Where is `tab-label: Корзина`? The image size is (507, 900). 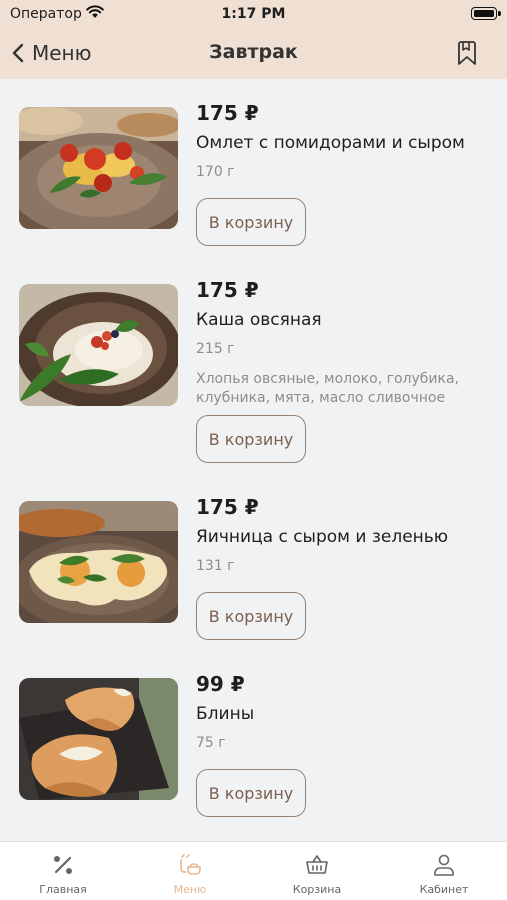
tab-label: Корзина is located at coordinates (317, 889).